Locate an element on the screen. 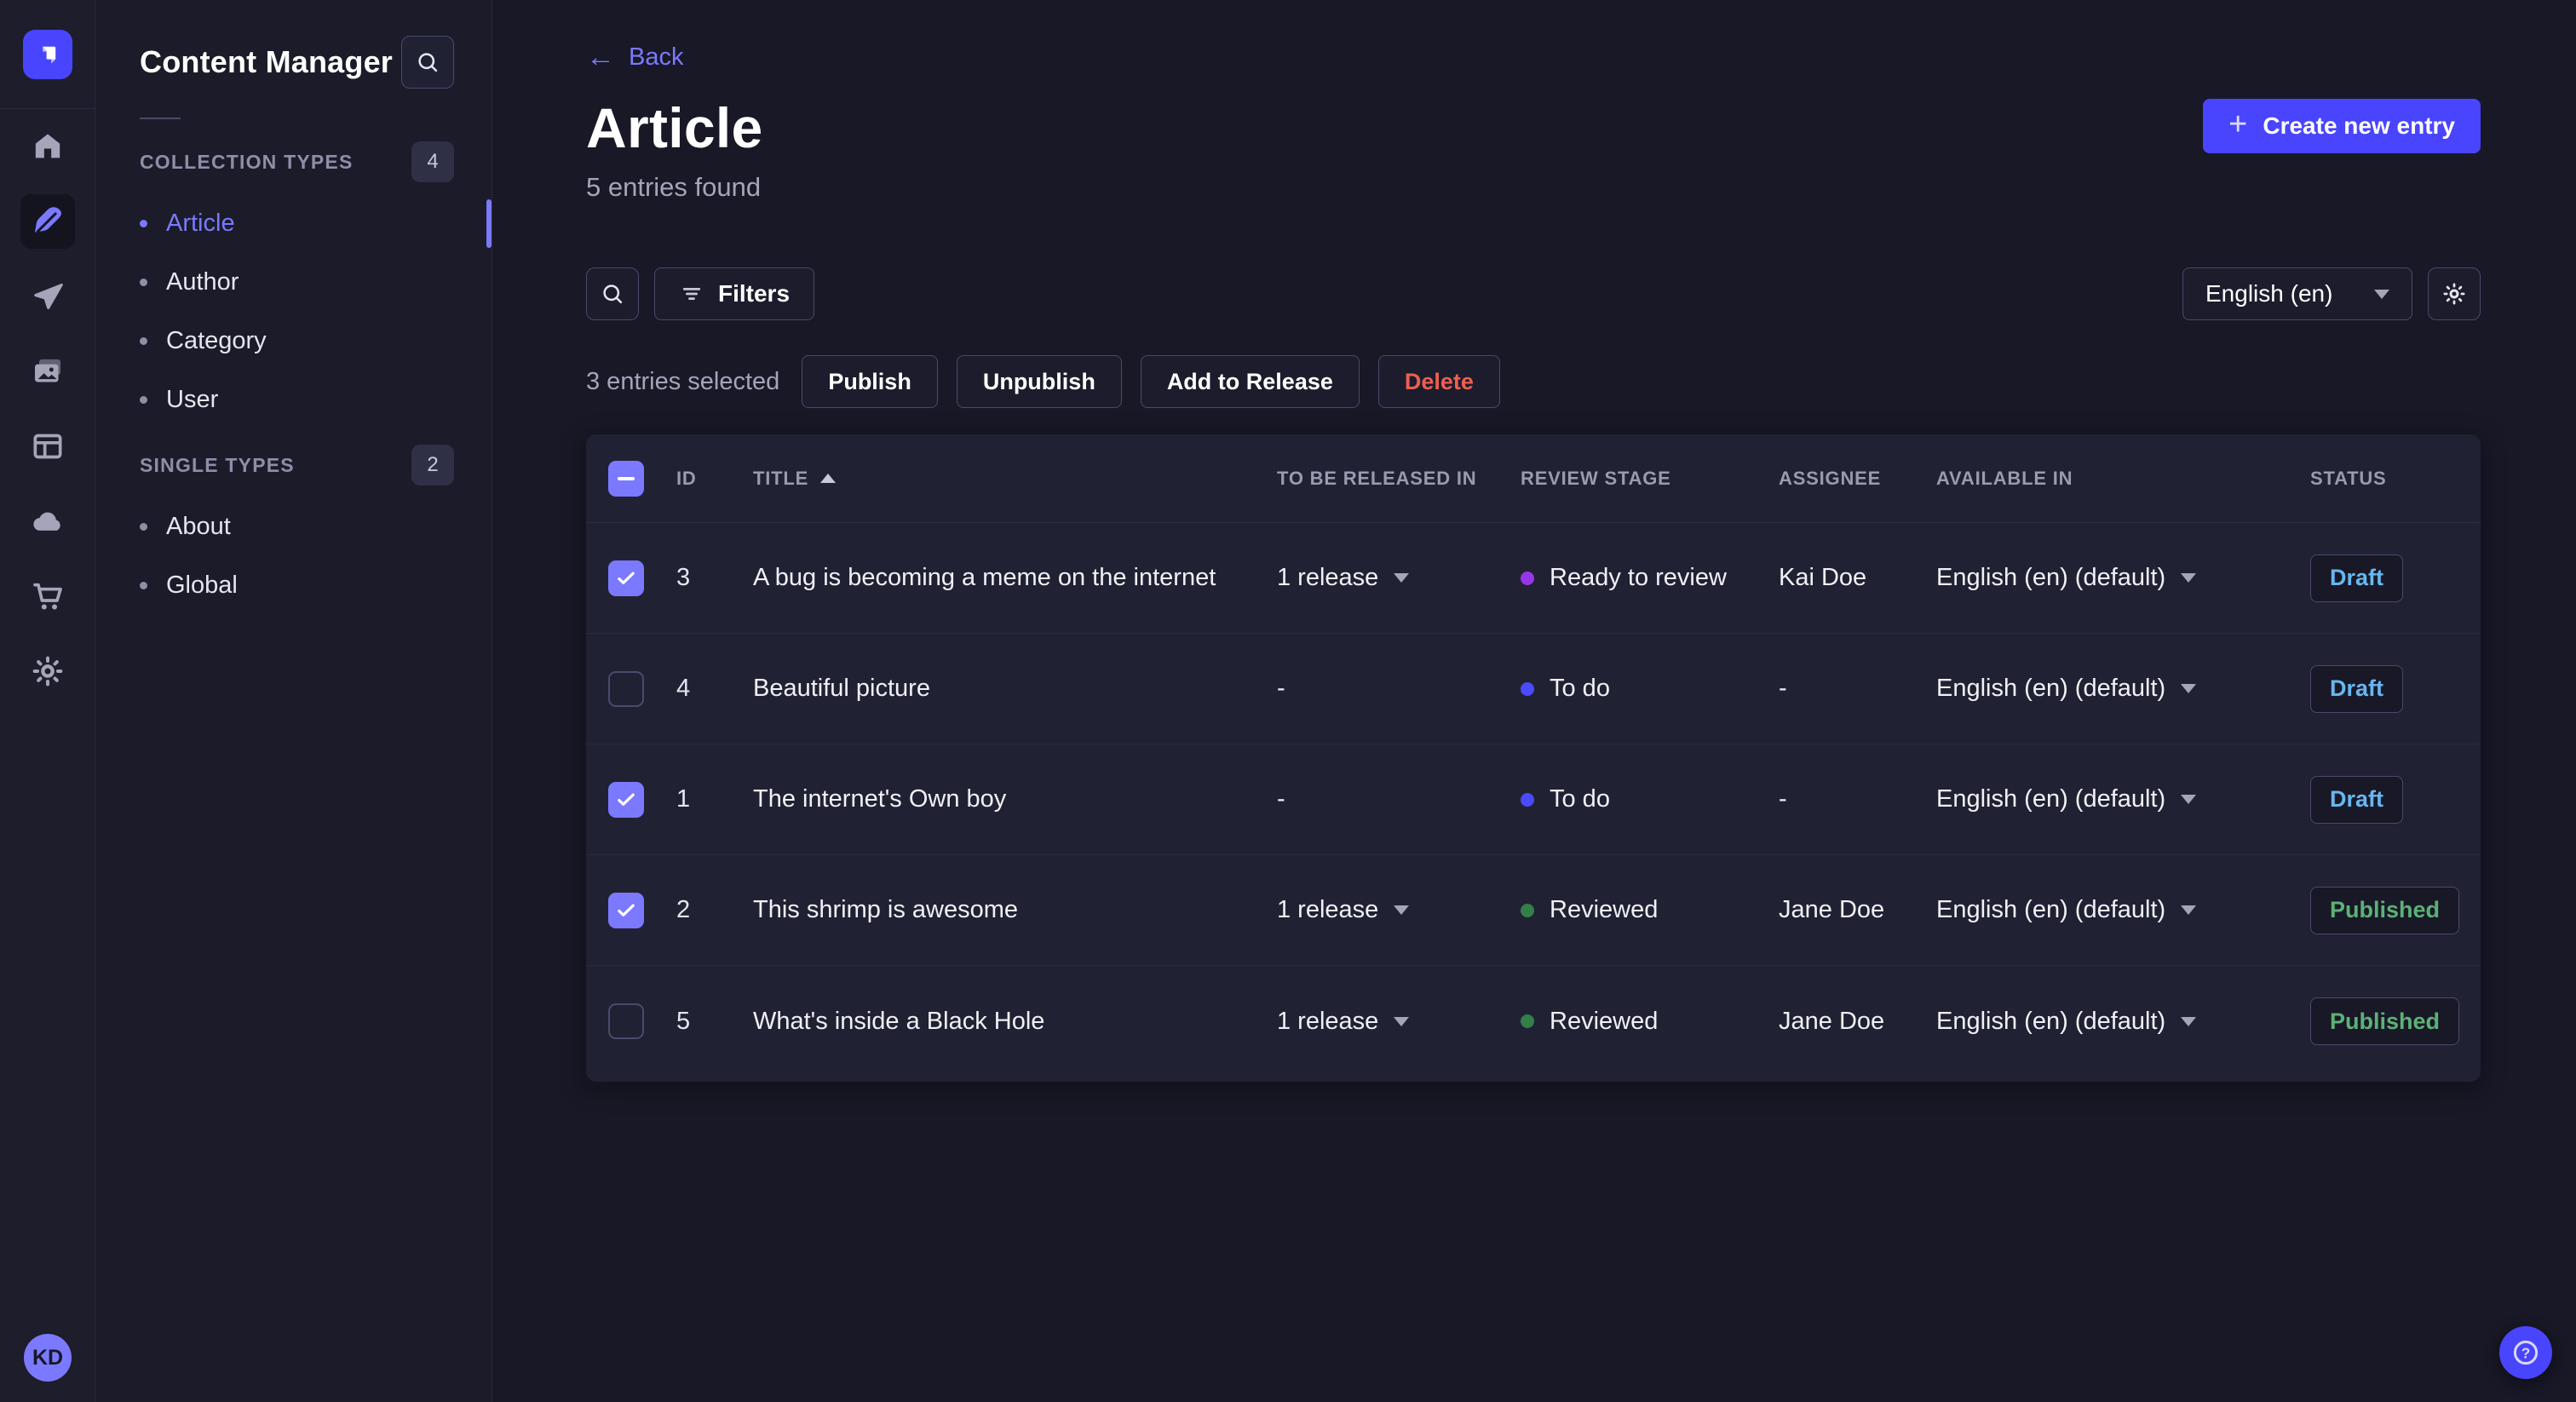 The height and width of the screenshot is (1402, 2576). releases-icon is located at coordinates (48, 296).